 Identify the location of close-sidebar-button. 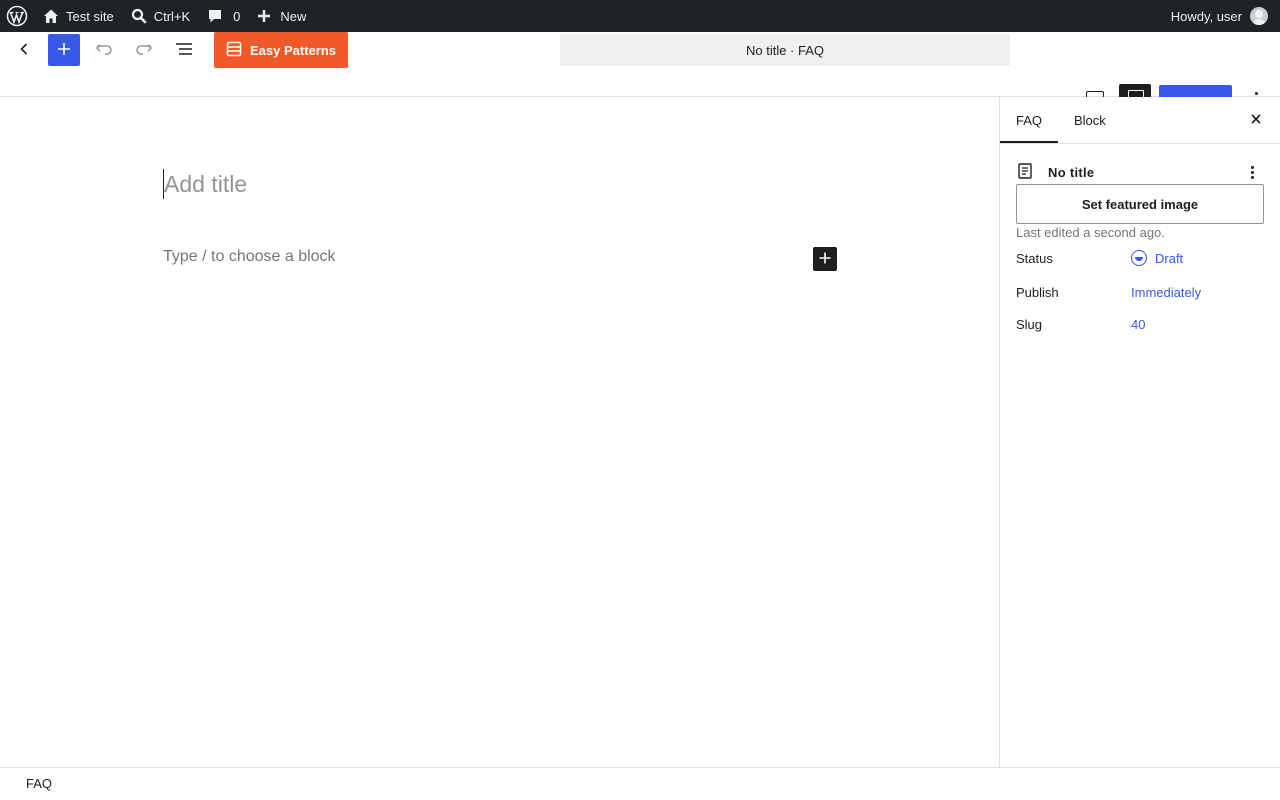
(1256, 120).